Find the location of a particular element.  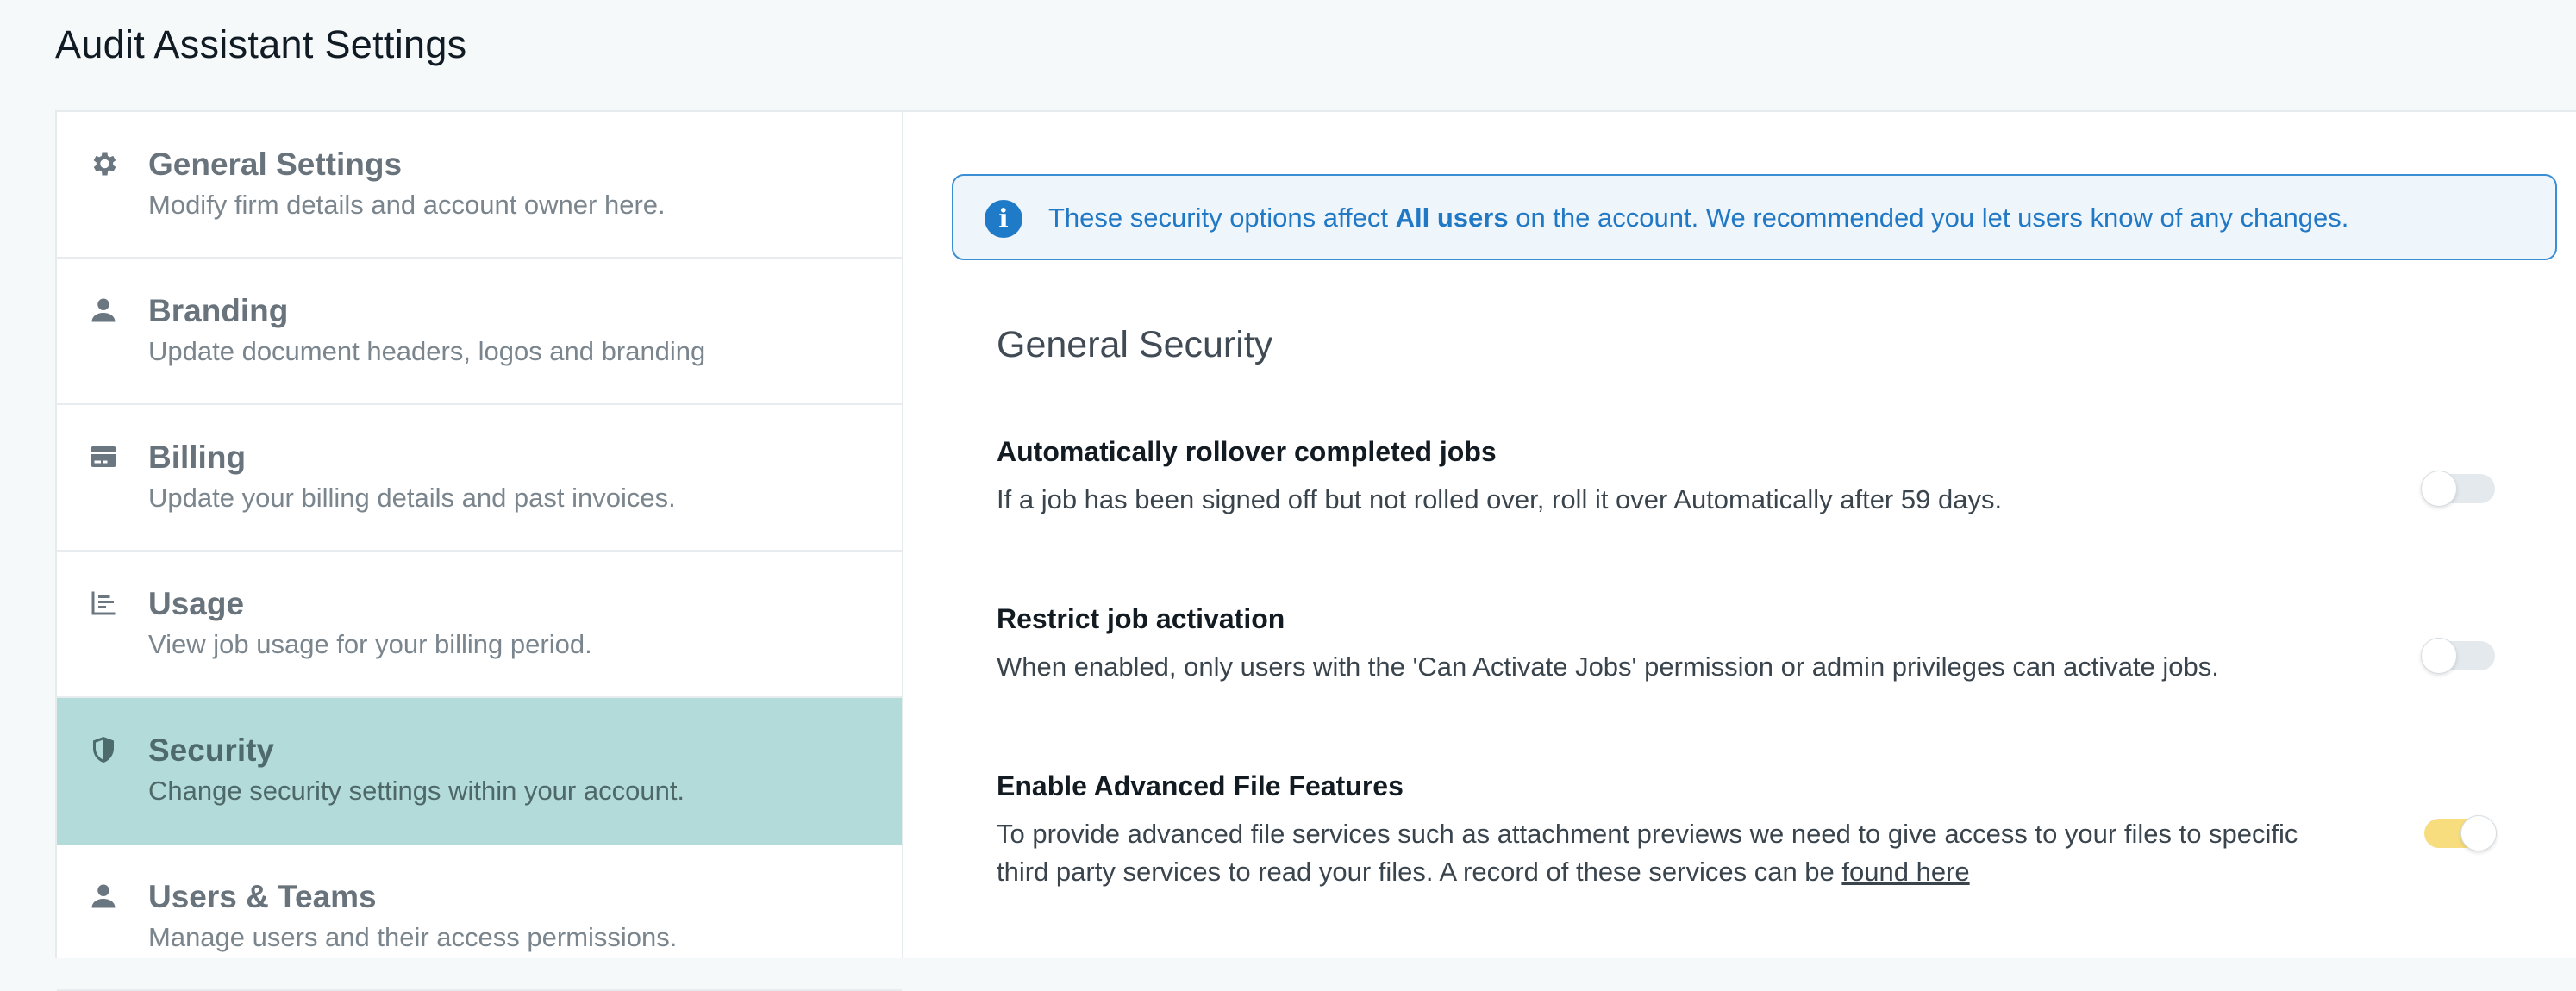

sidebar-item-label: General Settings is located at coordinates (275, 164).